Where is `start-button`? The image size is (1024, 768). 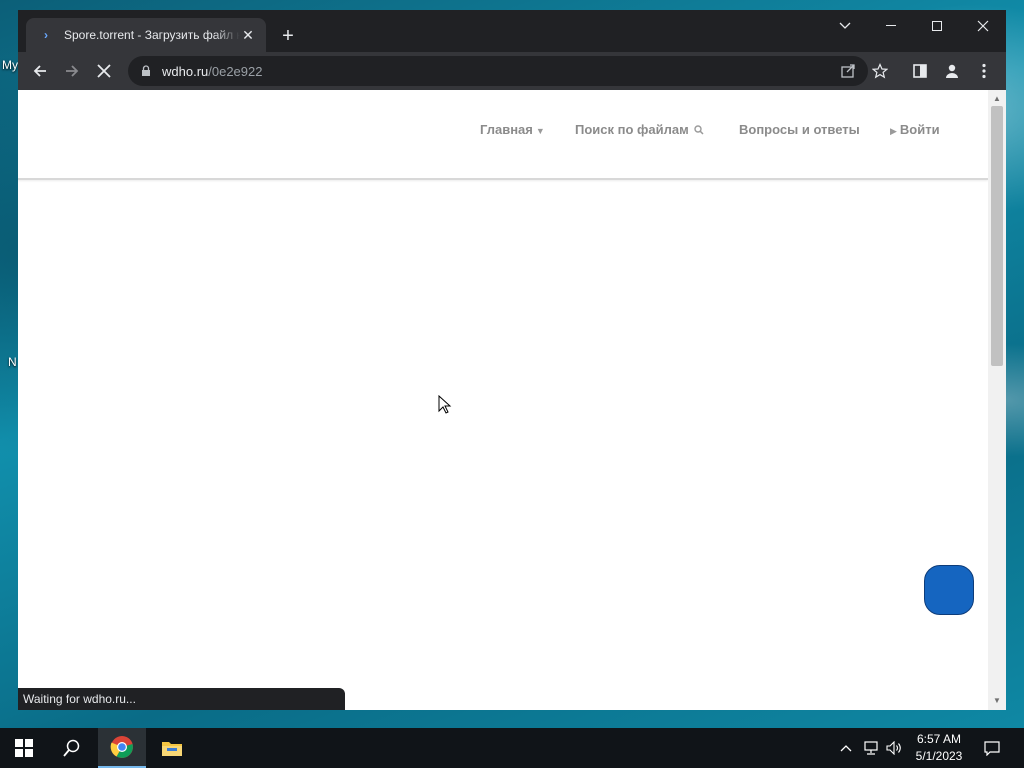
start-button is located at coordinates (24, 748).